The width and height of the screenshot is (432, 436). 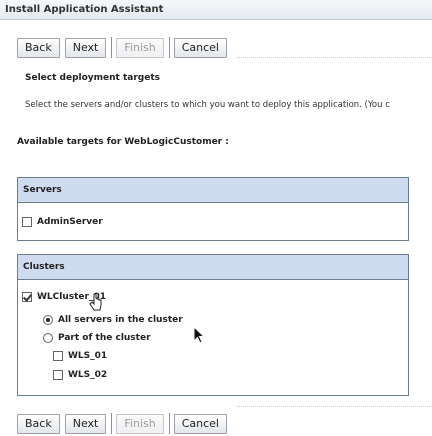 I want to click on member-row-wls-01: WLS_01, so click(x=80, y=356).